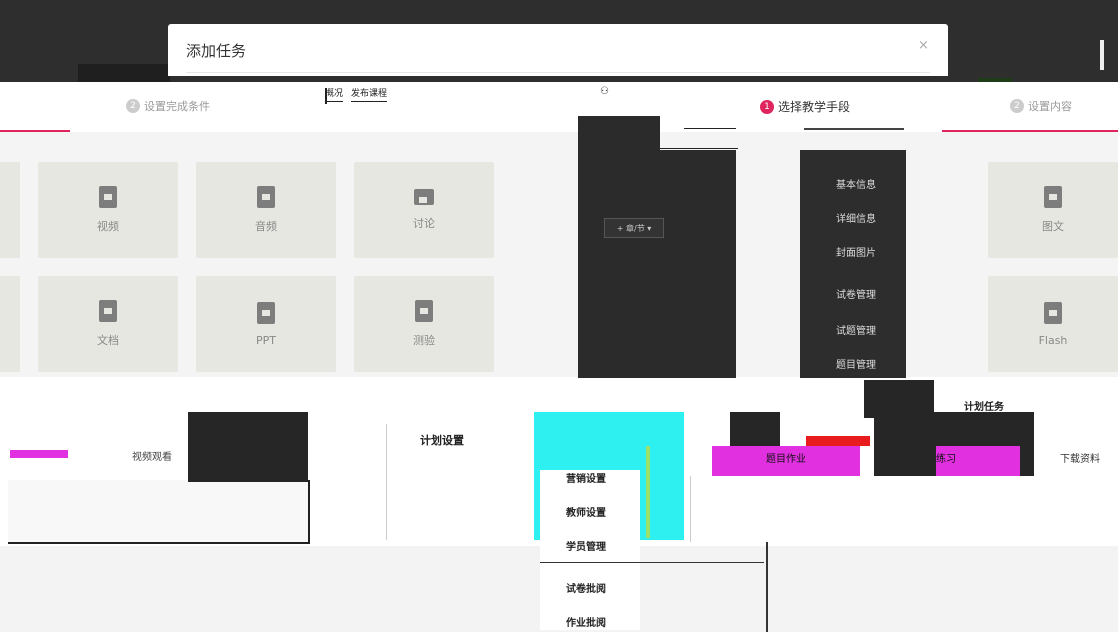  Describe the element at coordinates (923, 45) in the screenshot. I see `close-icon: ×` at that location.